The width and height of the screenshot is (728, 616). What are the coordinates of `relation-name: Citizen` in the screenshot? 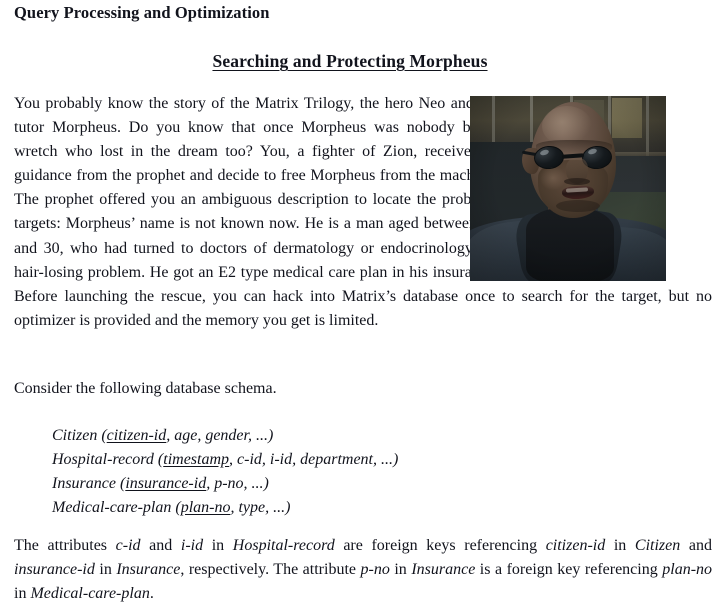 It's located at (75, 435).